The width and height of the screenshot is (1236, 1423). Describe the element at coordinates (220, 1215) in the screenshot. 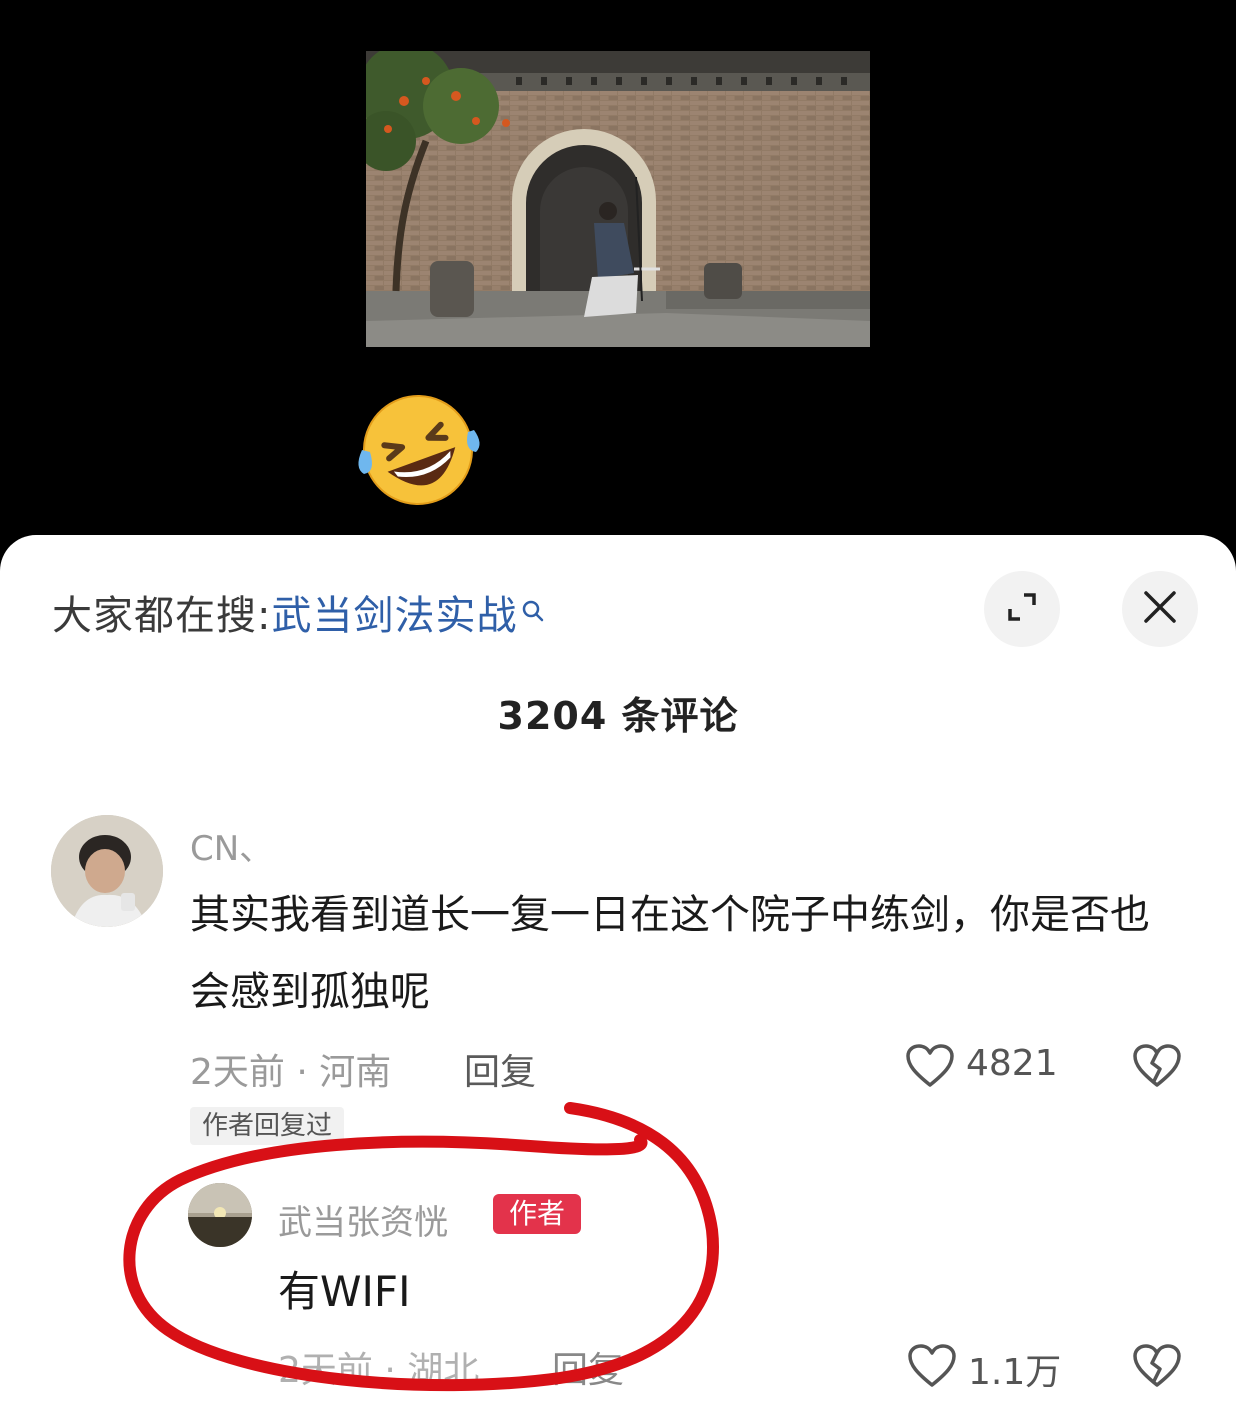

I see `reply-avatar` at that location.